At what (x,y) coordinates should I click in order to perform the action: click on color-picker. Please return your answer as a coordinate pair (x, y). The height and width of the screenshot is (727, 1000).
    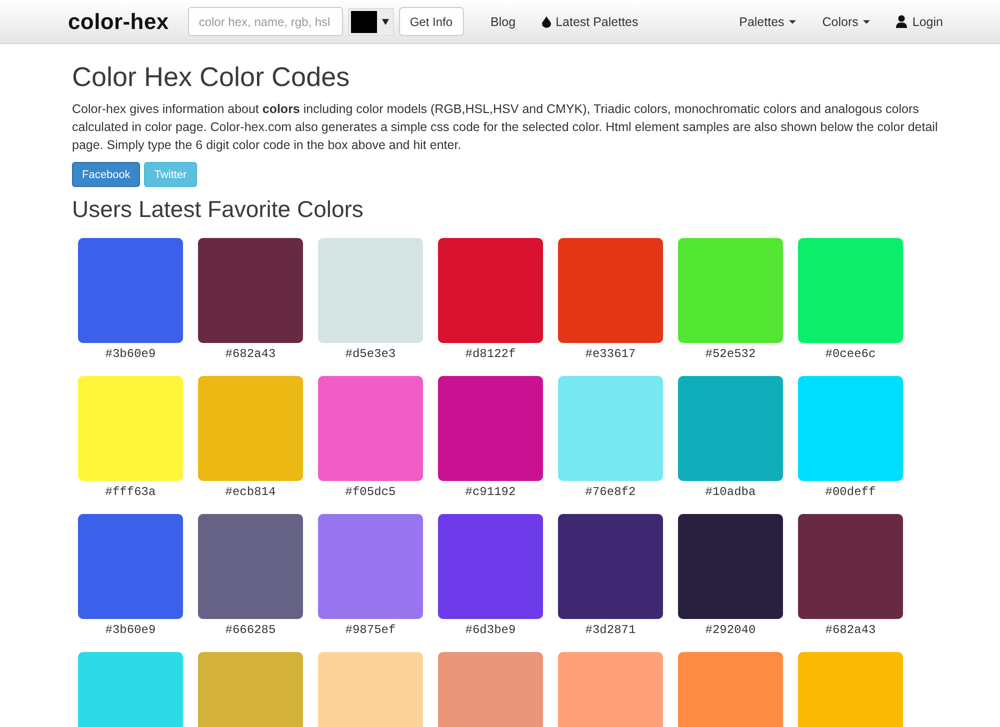
    Looking at the image, I should click on (371, 22).